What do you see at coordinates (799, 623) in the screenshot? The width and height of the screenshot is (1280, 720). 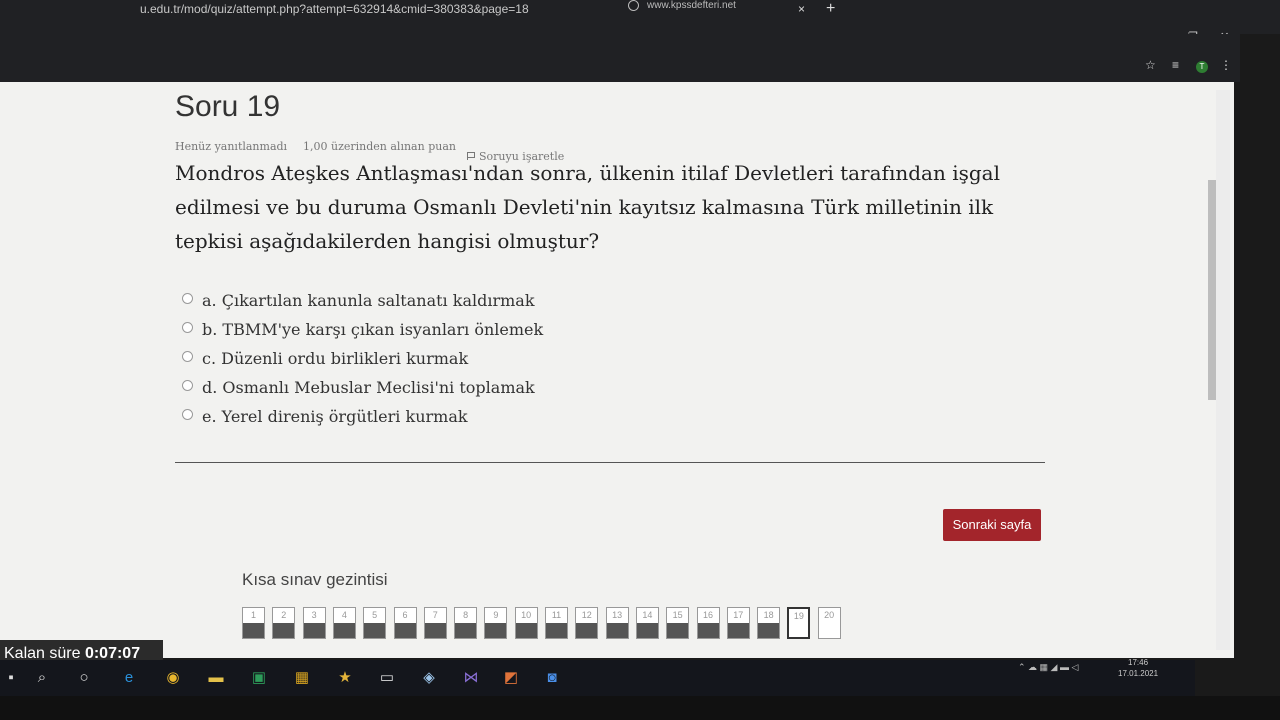 I see `quiz-nav-button-19: 19` at bounding box center [799, 623].